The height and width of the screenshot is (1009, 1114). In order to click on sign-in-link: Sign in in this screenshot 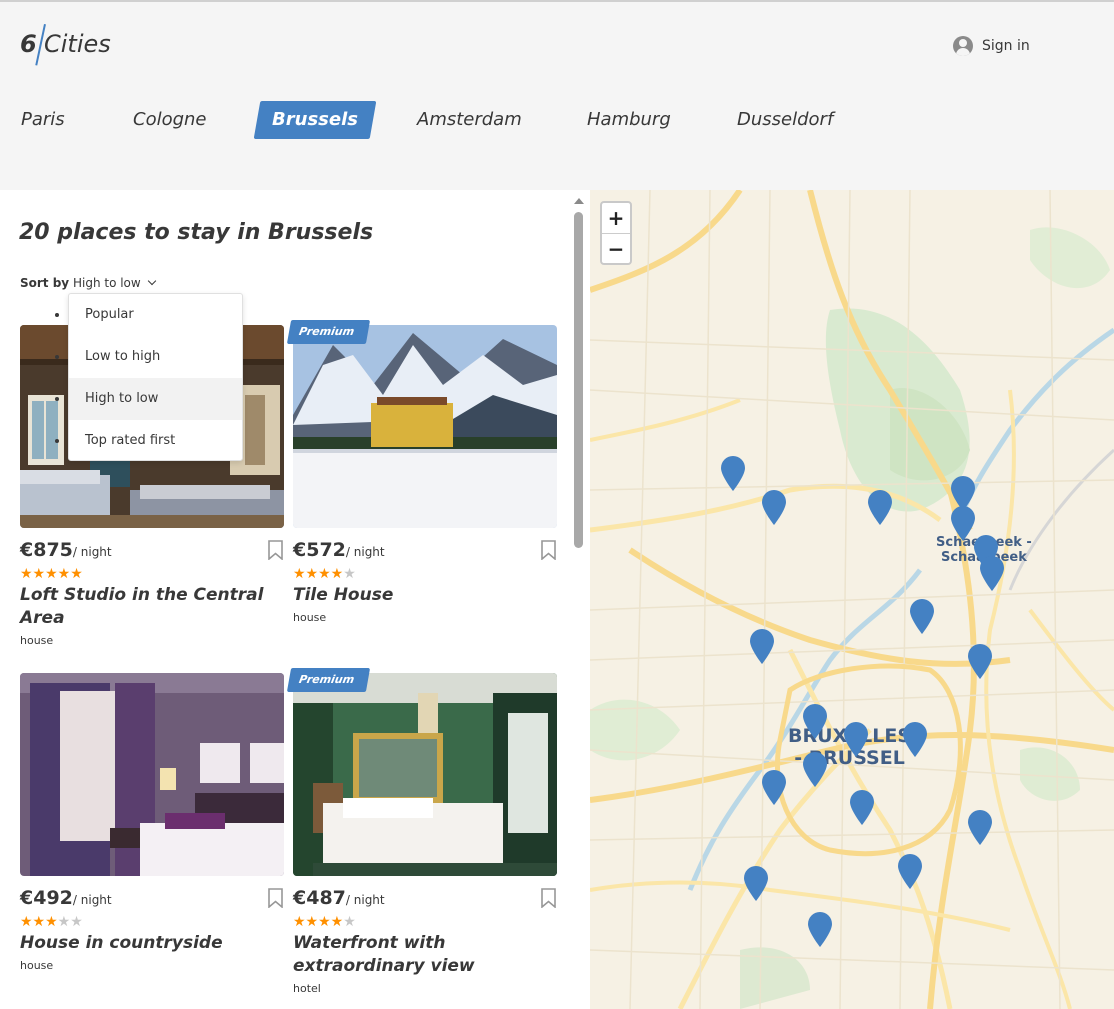, I will do `click(991, 46)`.